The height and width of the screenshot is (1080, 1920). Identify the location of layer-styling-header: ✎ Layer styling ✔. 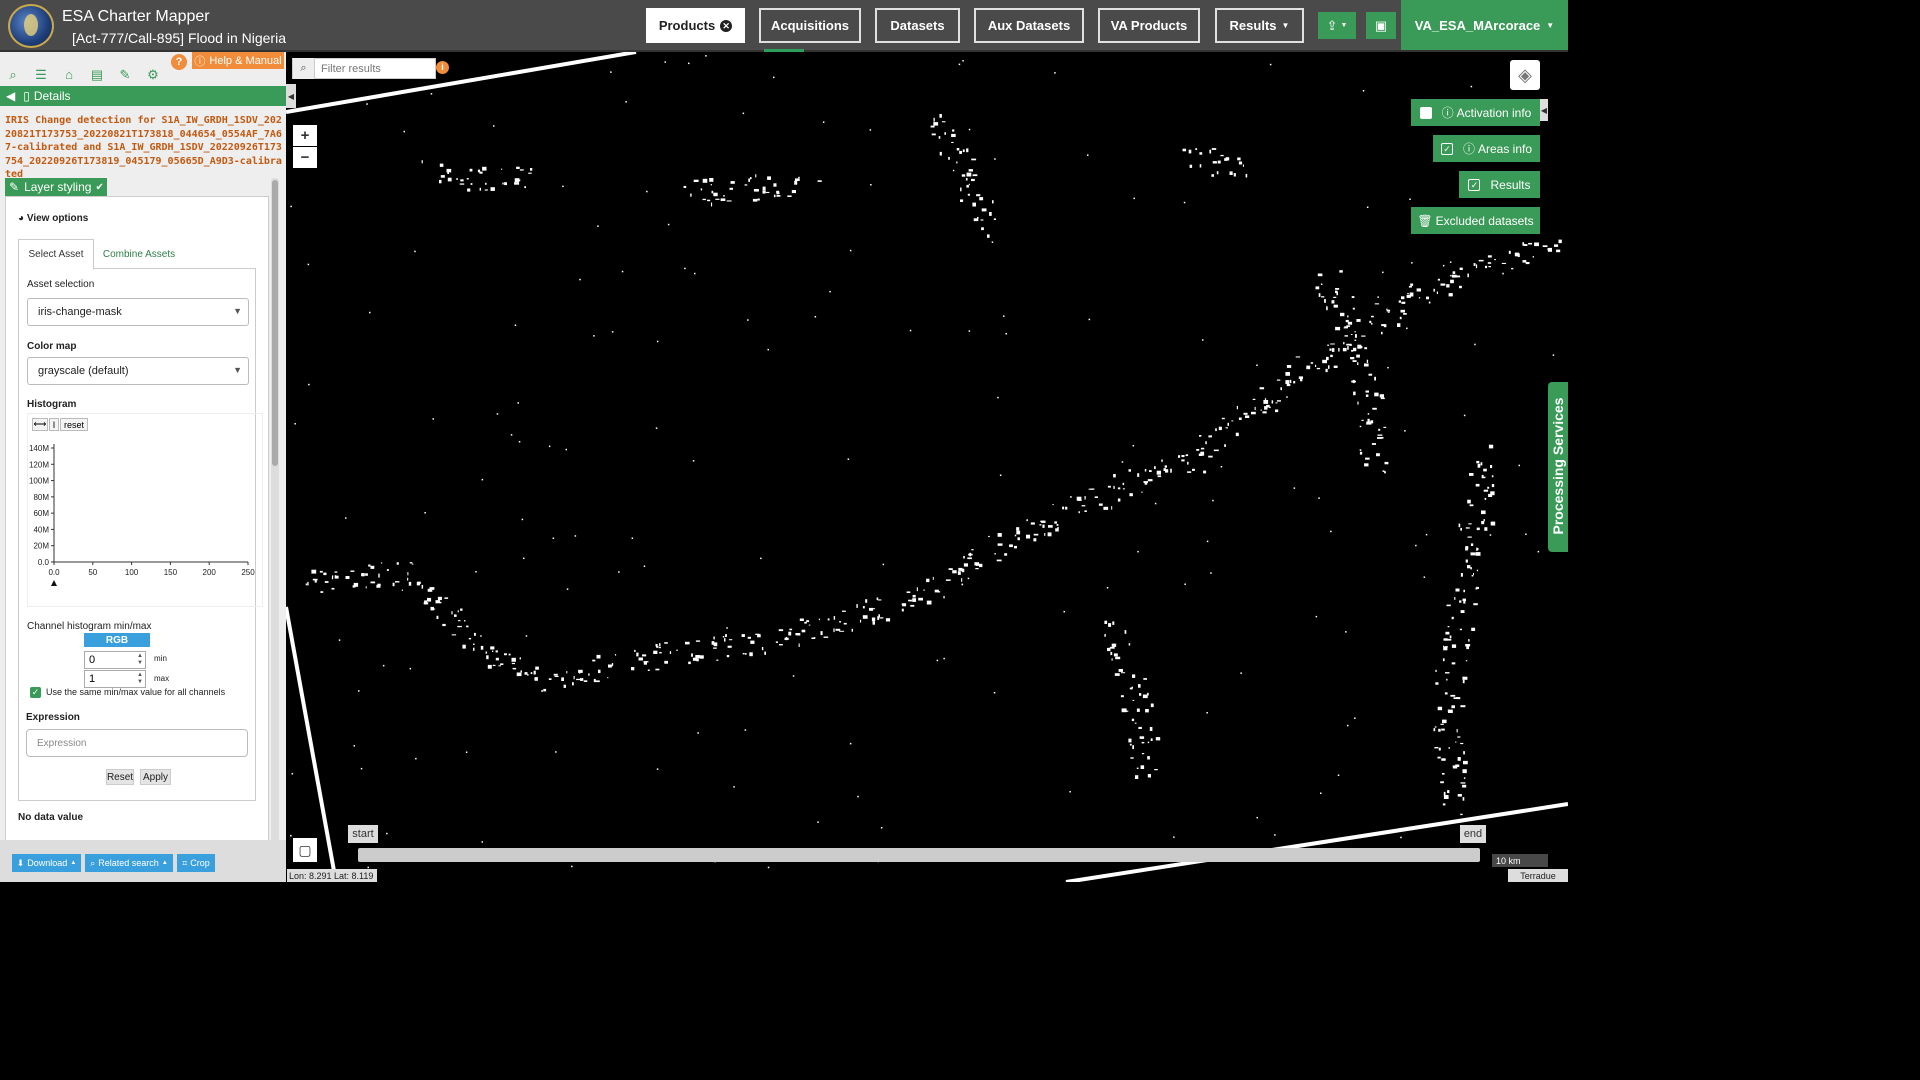
(56, 187).